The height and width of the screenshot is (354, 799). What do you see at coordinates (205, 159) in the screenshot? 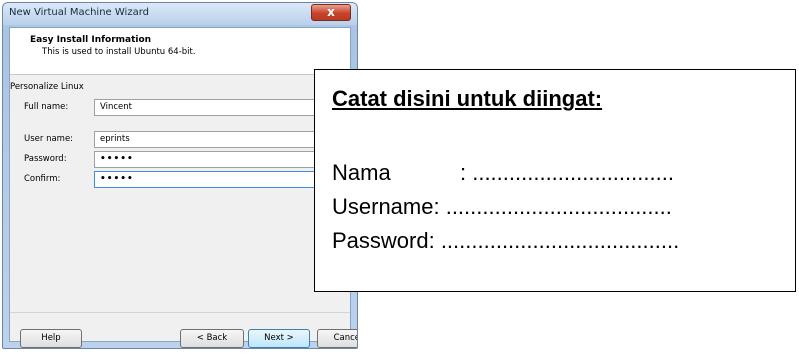
I see `password-input: •••••` at bounding box center [205, 159].